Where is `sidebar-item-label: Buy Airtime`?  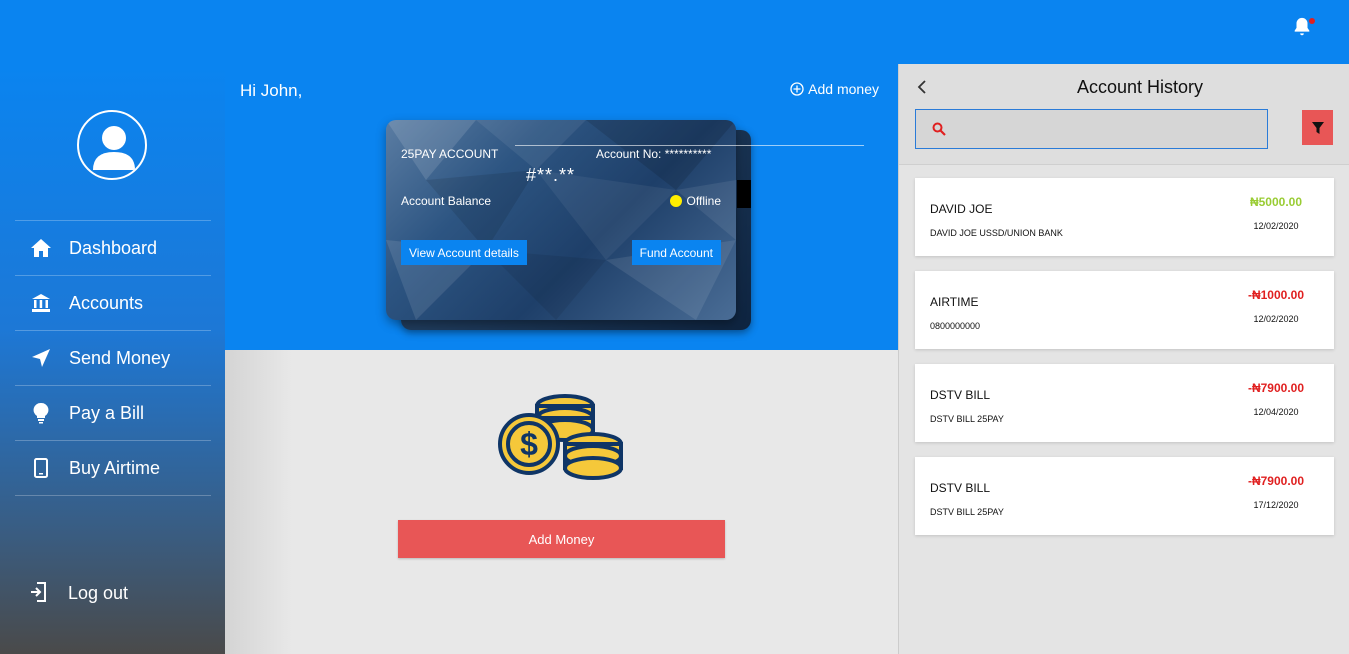
sidebar-item-label: Buy Airtime is located at coordinates (115, 467).